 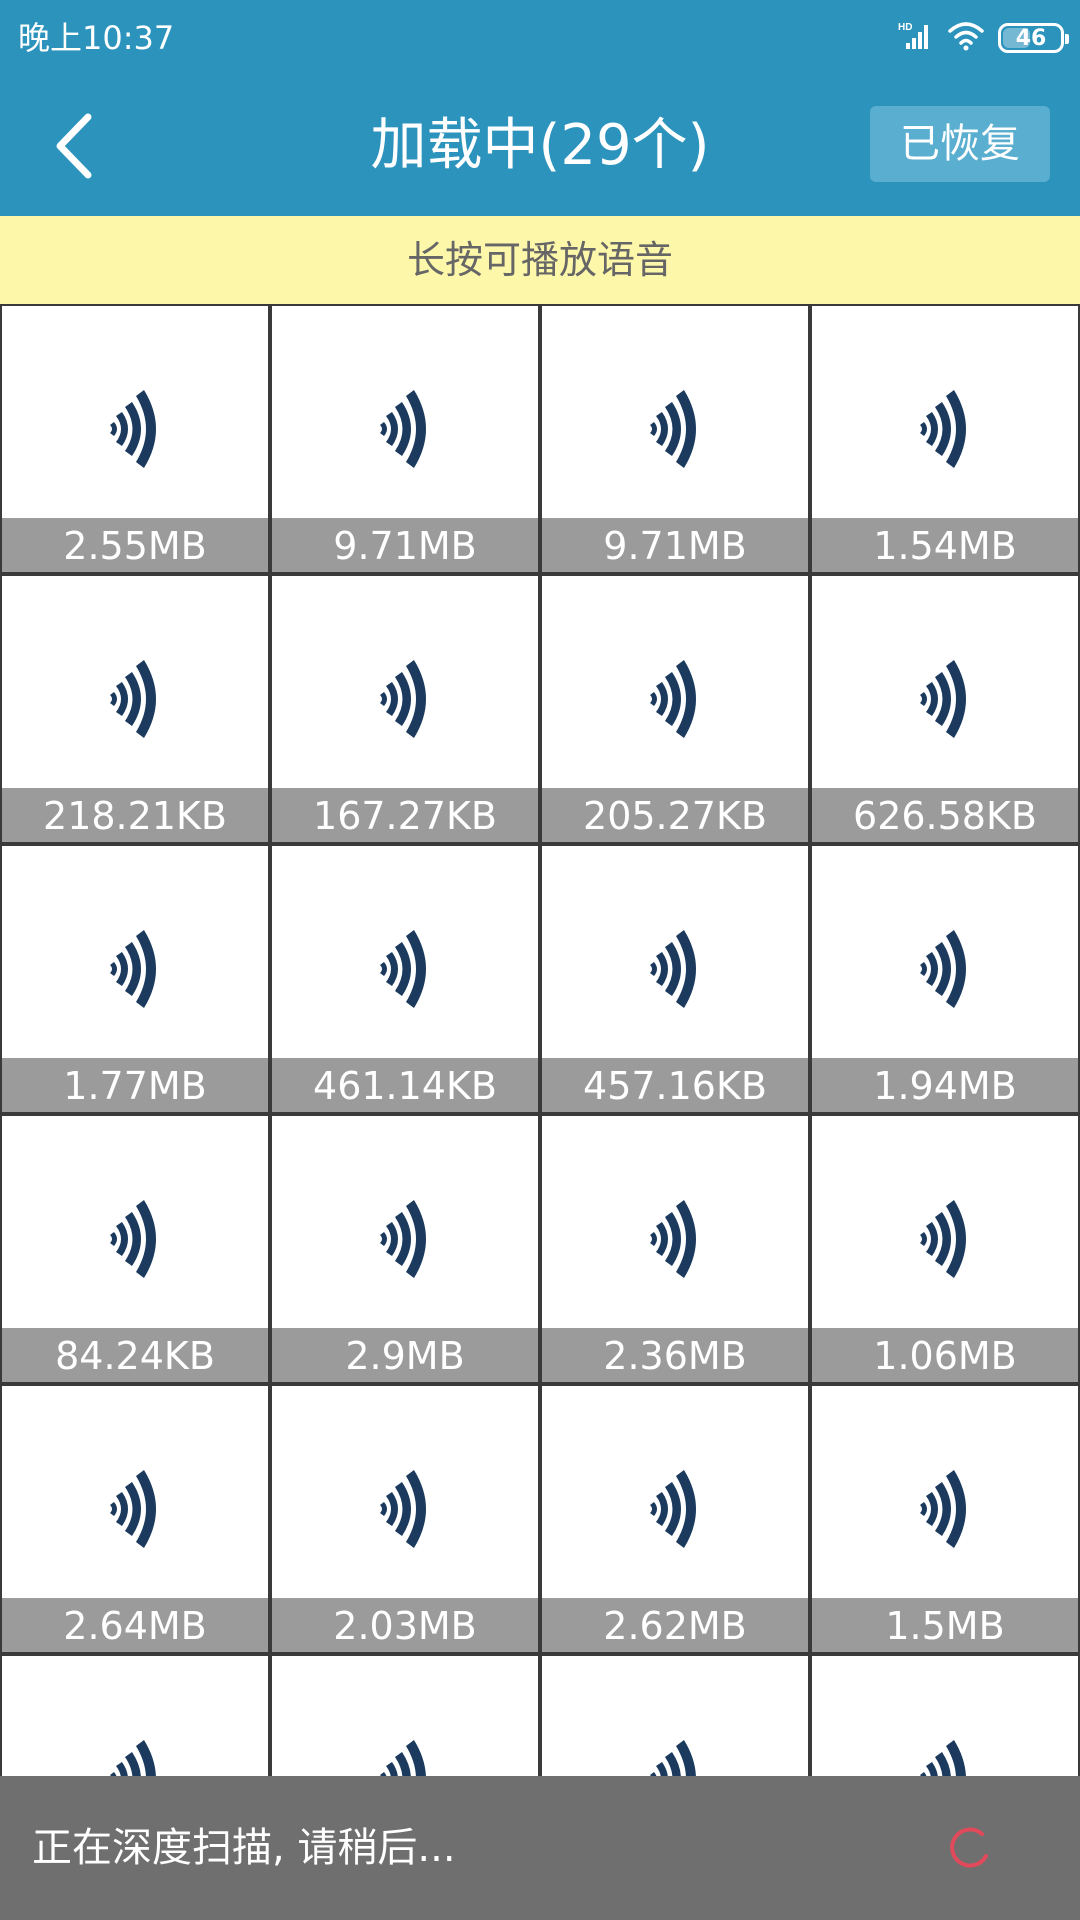 What do you see at coordinates (135, 1625) in the screenshot?
I see `file-size-label: 2.64MB` at bounding box center [135, 1625].